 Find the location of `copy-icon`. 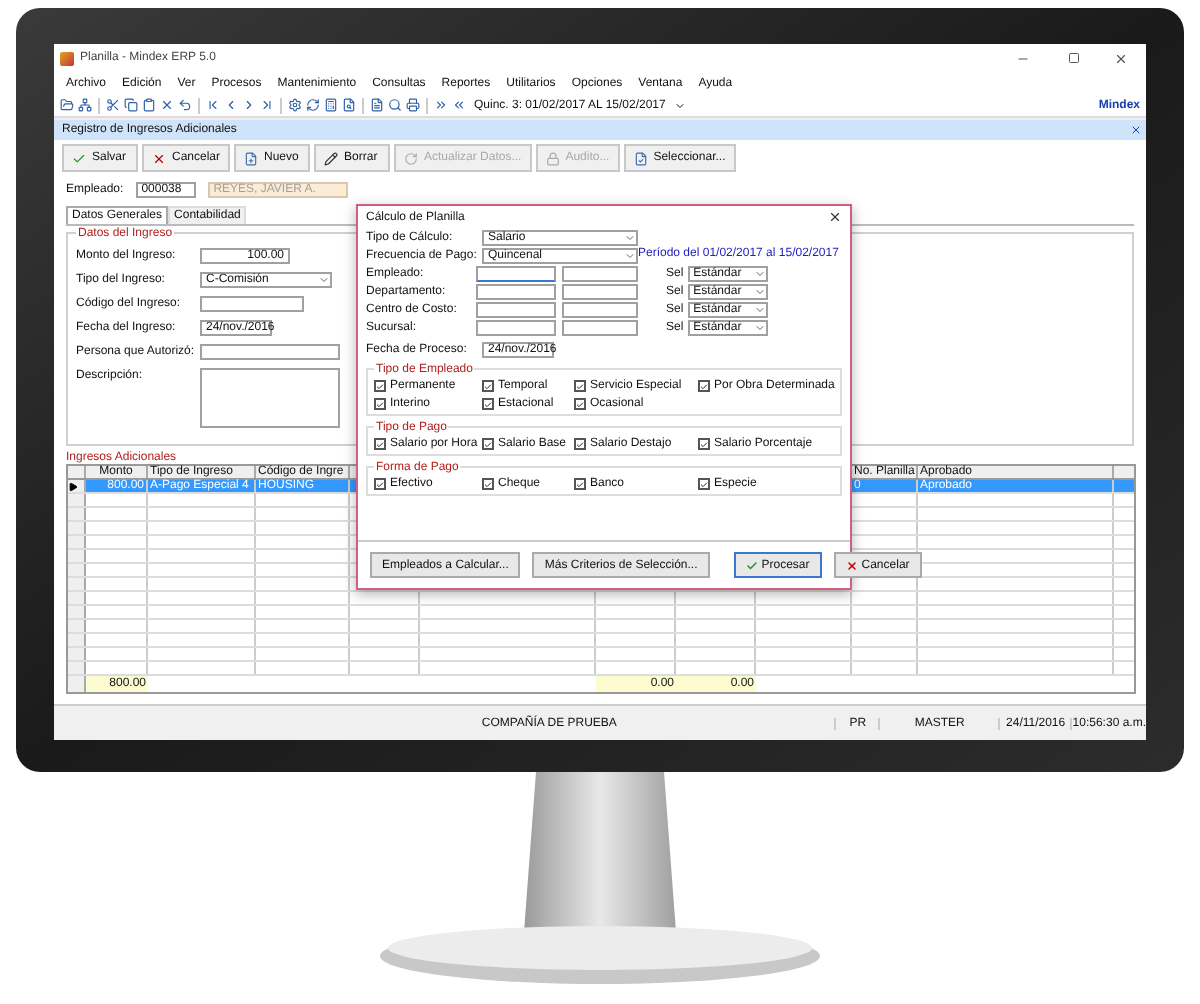

copy-icon is located at coordinates (131, 105).